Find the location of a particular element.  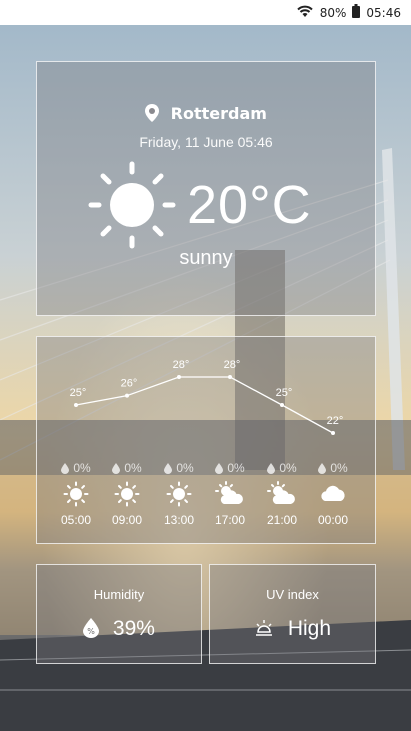

humidity-title: Humidity is located at coordinates (119, 594).